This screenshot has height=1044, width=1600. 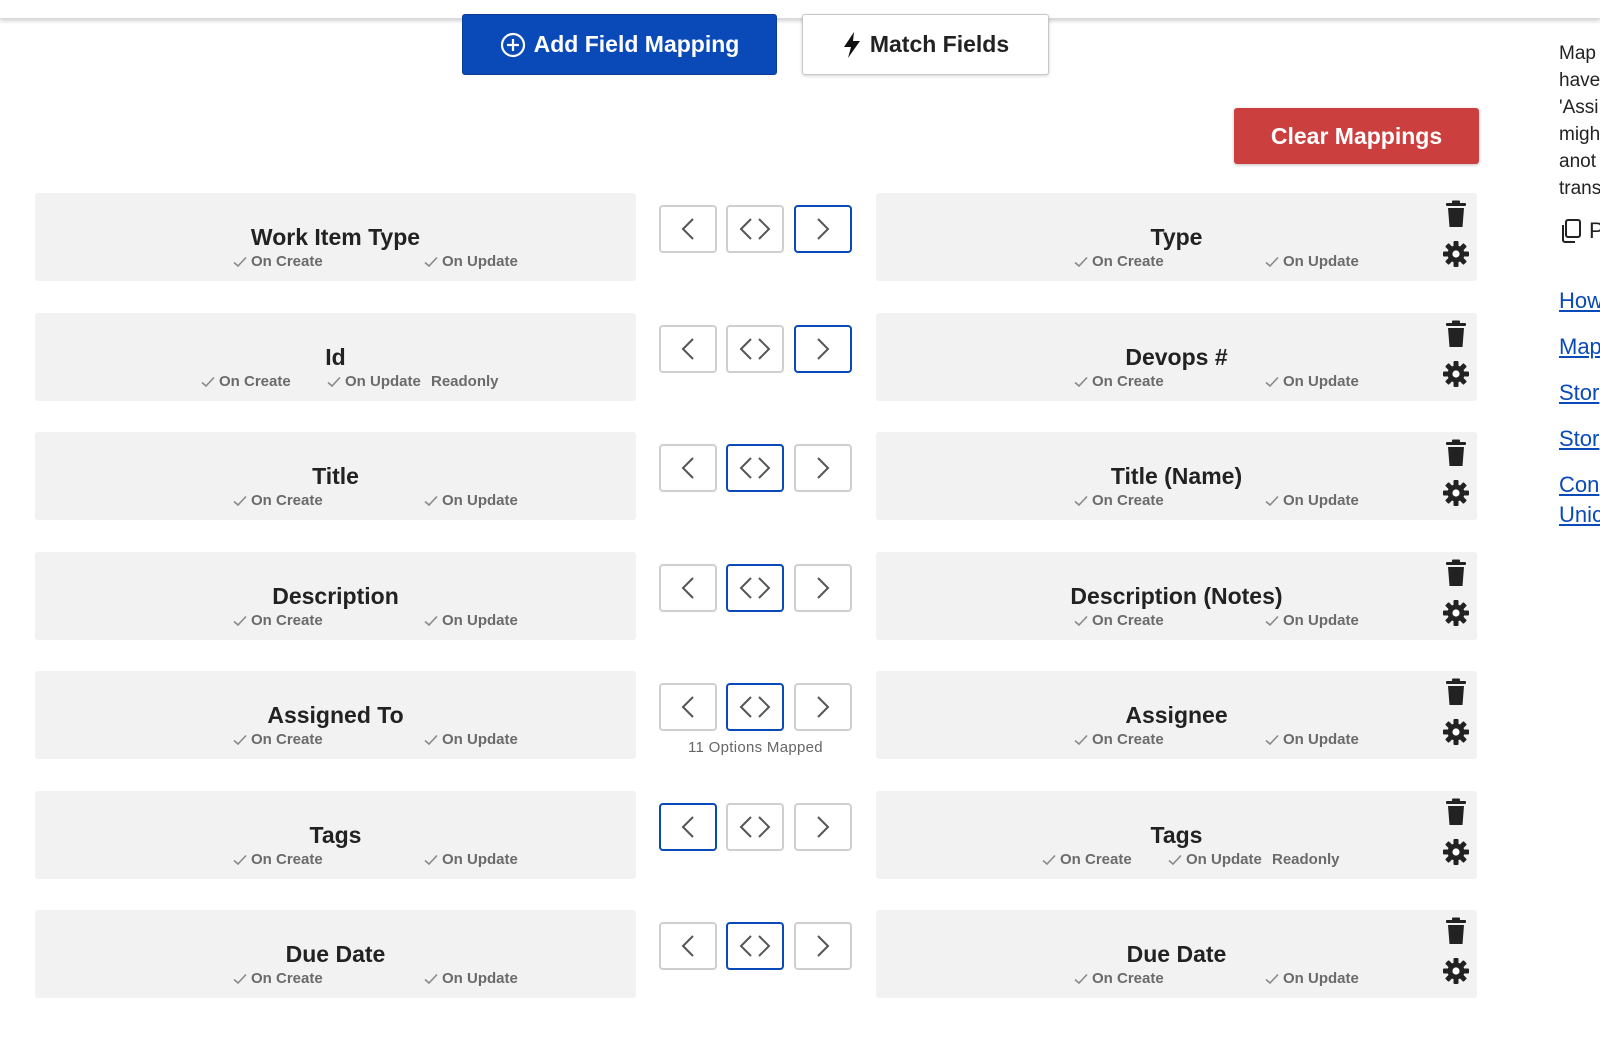 What do you see at coordinates (1176, 835) in the screenshot?
I see `target-field: Tags On Create On Update Readonly` at bounding box center [1176, 835].